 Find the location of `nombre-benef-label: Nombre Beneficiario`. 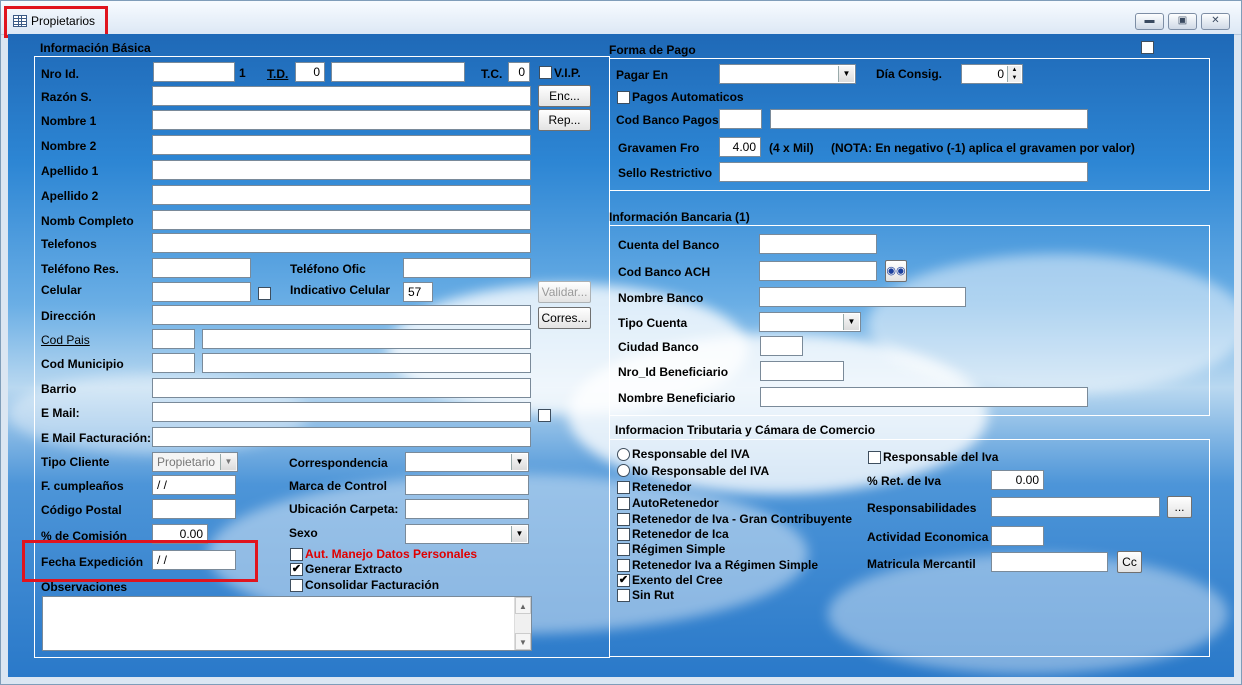

nombre-benef-label: Nombre Beneficiario is located at coordinates (677, 398).